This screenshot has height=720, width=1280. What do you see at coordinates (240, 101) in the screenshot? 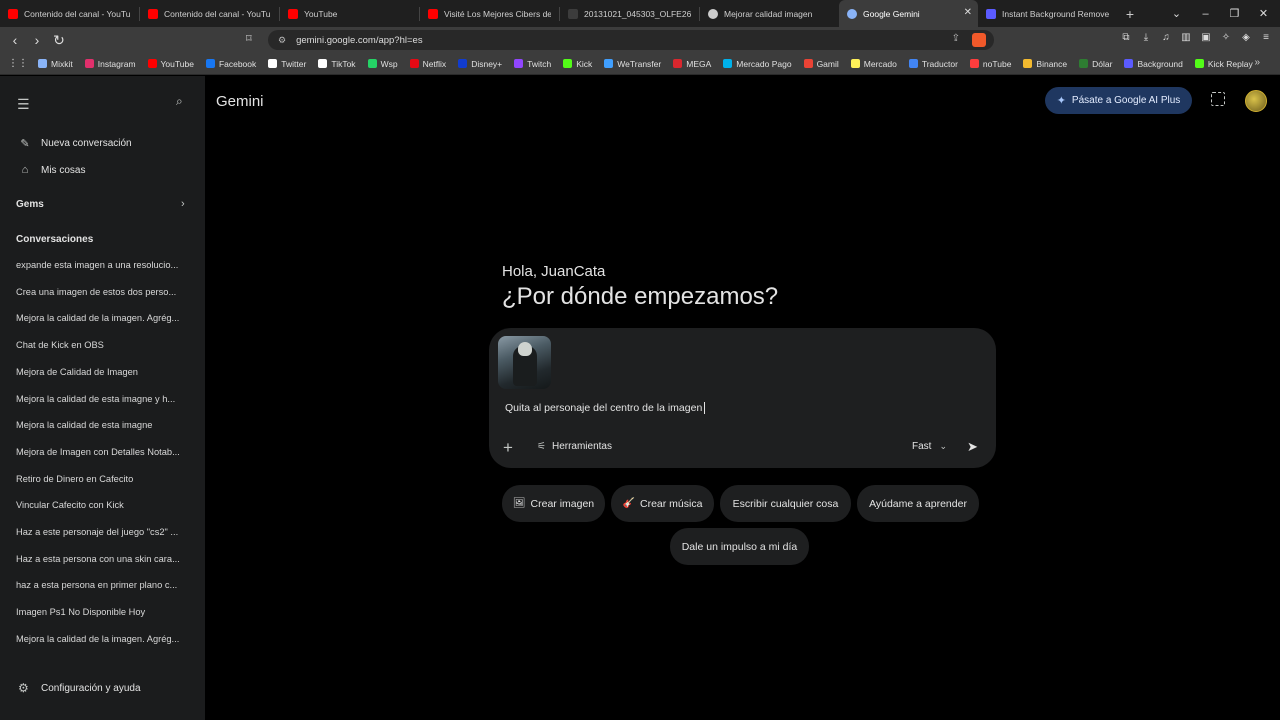
I see `app-title: Gemini` at bounding box center [240, 101].